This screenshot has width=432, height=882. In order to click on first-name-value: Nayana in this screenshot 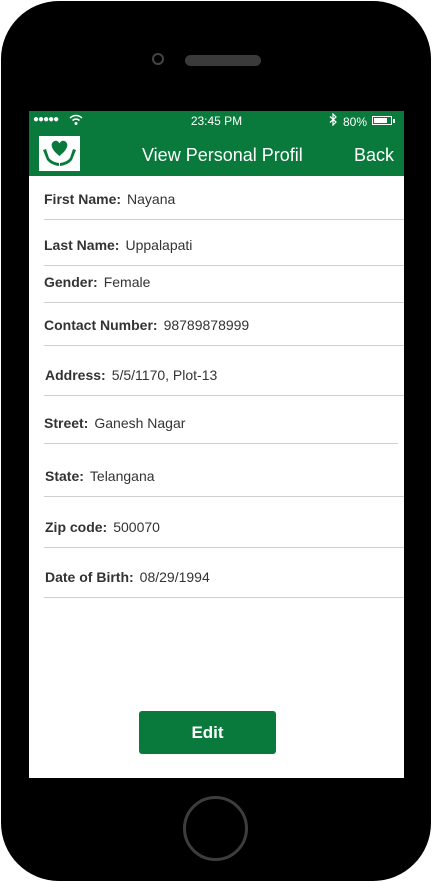, I will do `click(151, 199)`.